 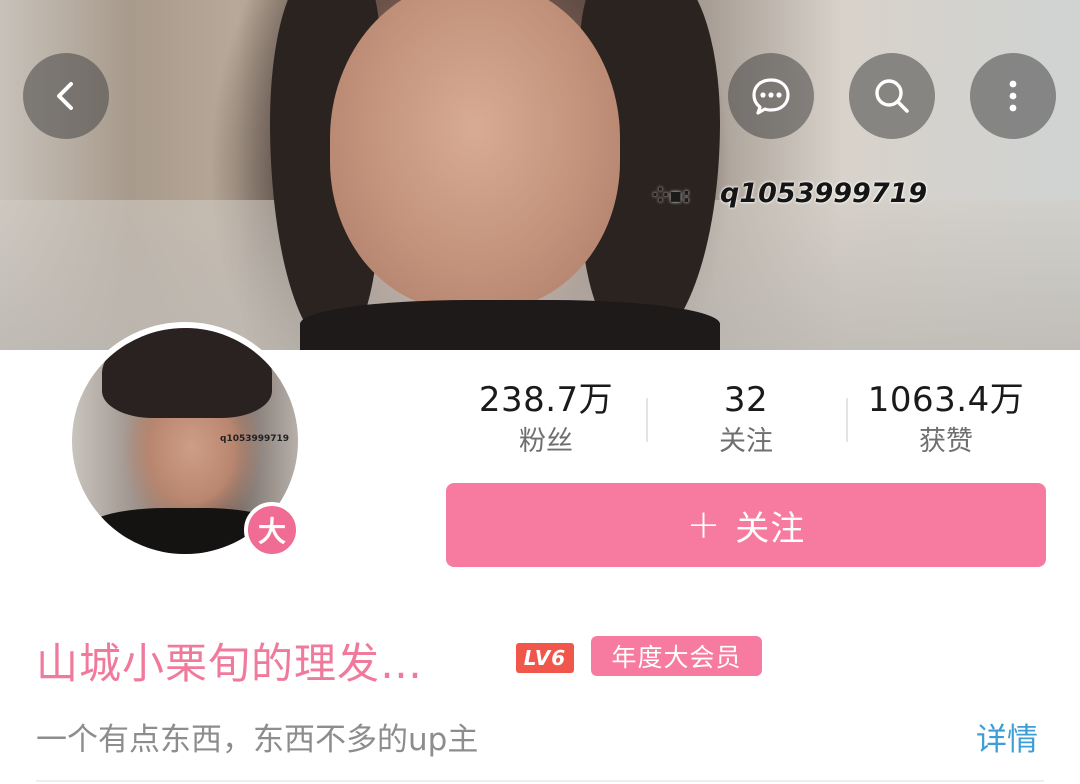 What do you see at coordinates (546, 400) in the screenshot?
I see `stat-fans-value: 238.7万` at bounding box center [546, 400].